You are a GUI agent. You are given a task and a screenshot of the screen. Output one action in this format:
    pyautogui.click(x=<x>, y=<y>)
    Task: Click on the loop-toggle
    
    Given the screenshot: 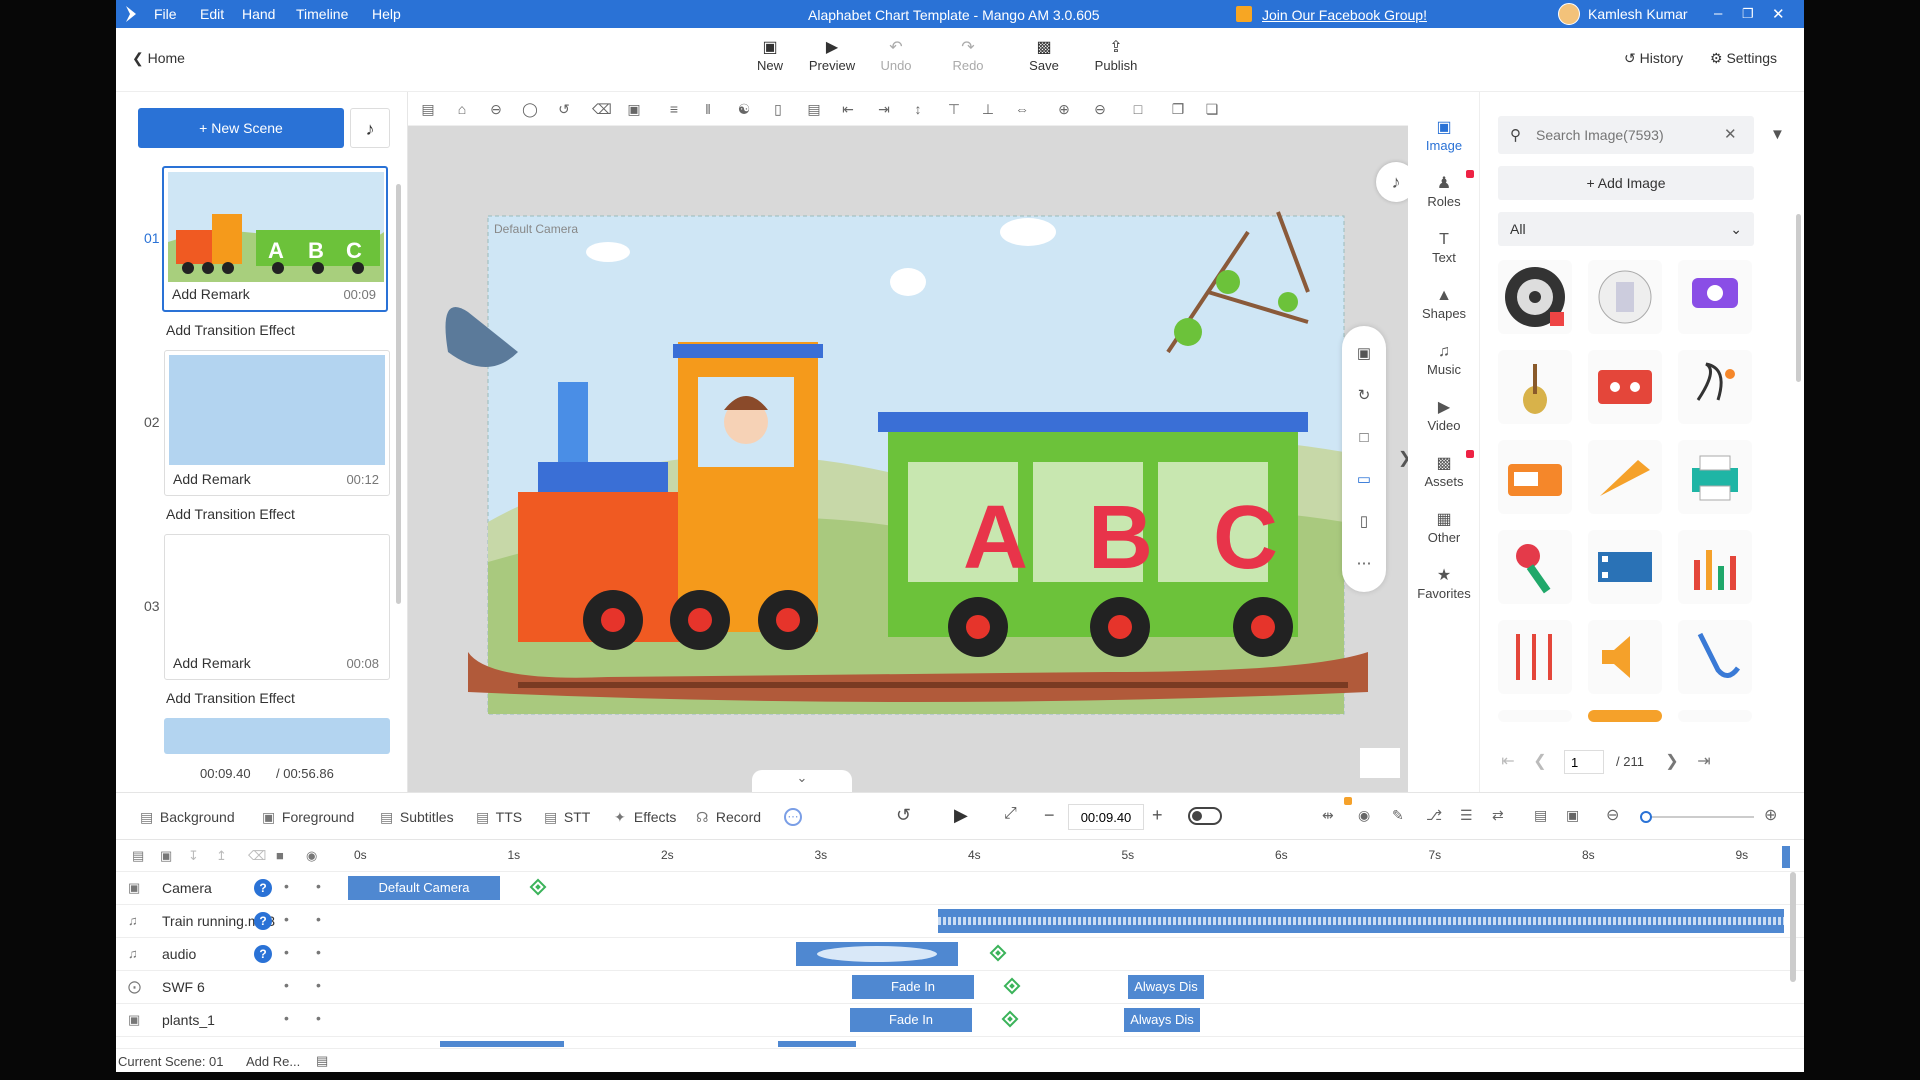 What is the action you would take?
    pyautogui.click(x=1205, y=816)
    